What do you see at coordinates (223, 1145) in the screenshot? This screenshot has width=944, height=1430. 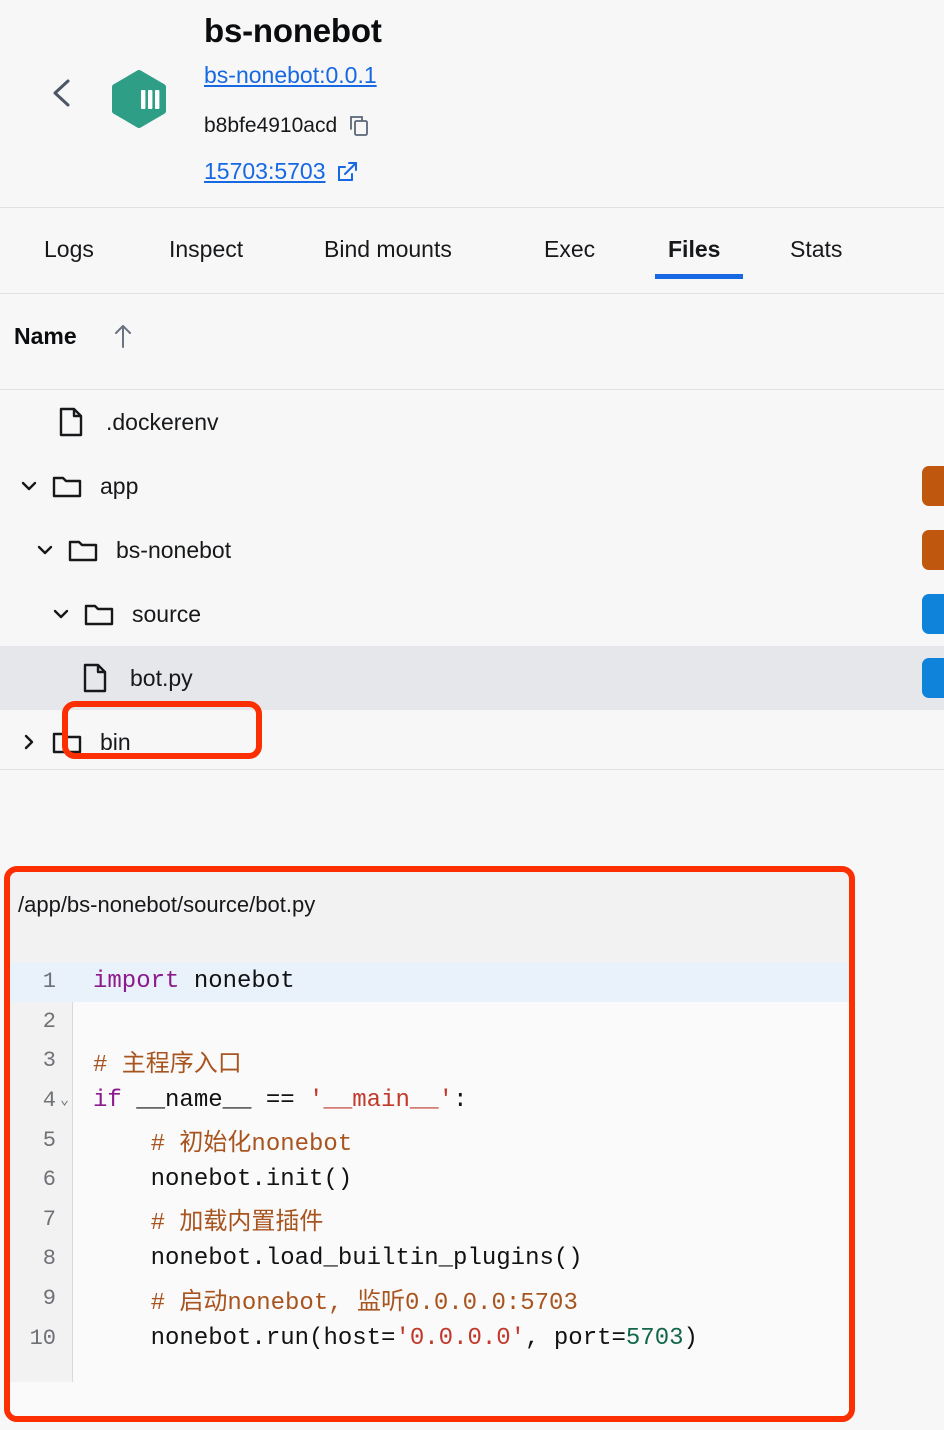 I see `code-text: # 初始化nonebot` at bounding box center [223, 1145].